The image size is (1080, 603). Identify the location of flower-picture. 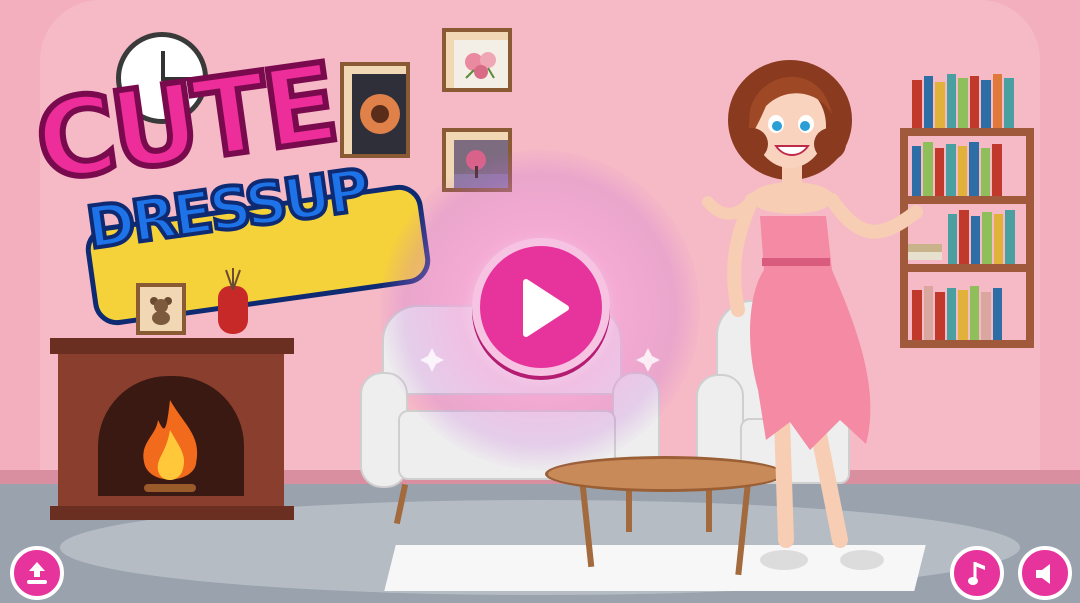
(477, 60).